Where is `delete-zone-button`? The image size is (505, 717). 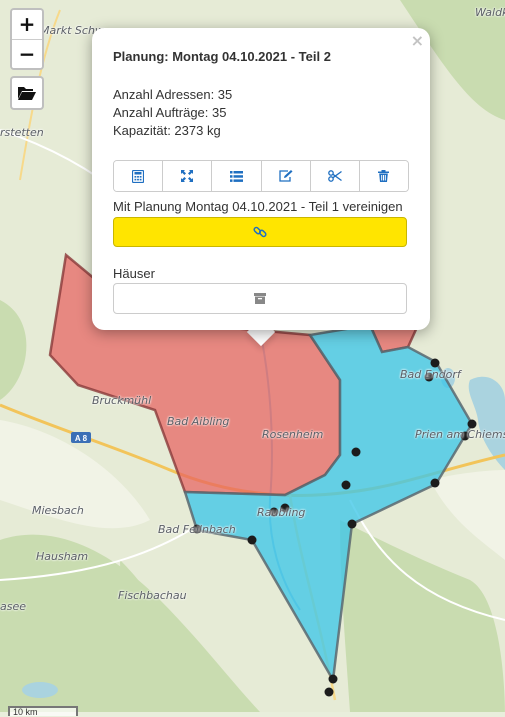
delete-zone-button is located at coordinates (383, 176).